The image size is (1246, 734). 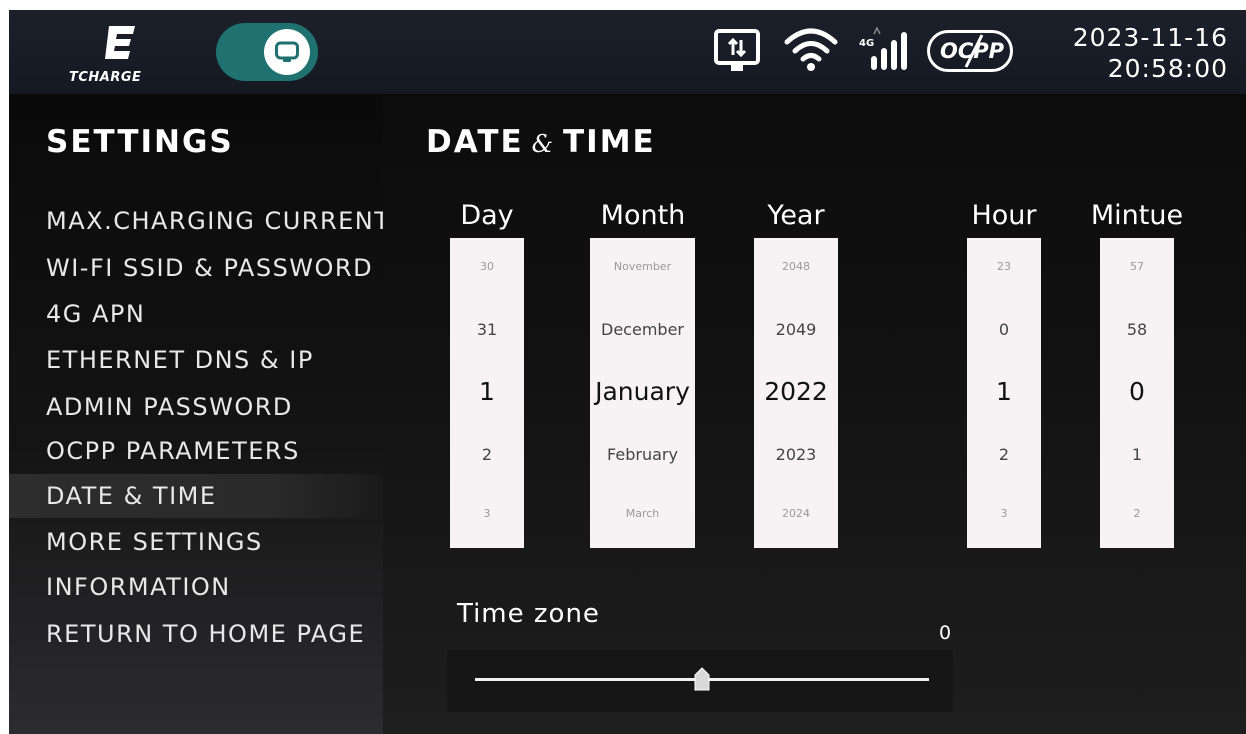 What do you see at coordinates (642, 266) in the screenshot?
I see `picker-value: November` at bounding box center [642, 266].